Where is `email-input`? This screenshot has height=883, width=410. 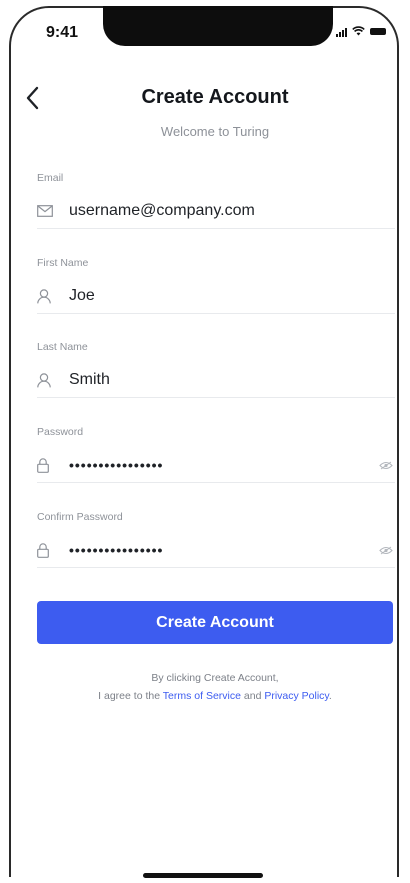 email-input is located at coordinates (232, 211).